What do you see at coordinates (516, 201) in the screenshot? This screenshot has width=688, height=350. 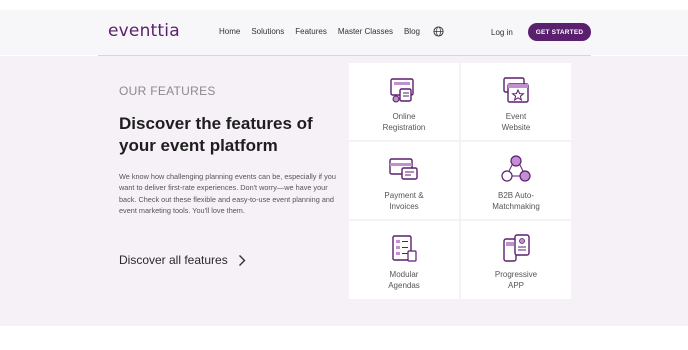 I see `feature-label: B2B Auto- Matchmaking` at bounding box center [516, 201].